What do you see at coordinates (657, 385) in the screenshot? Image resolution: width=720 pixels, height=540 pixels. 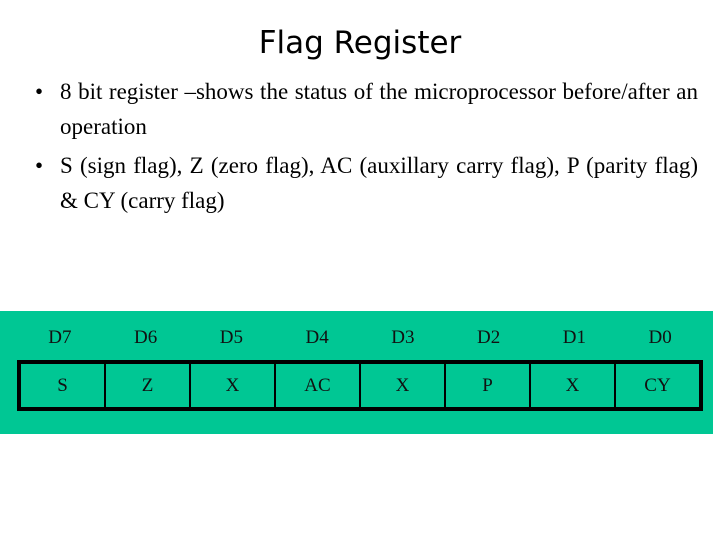 I see `register-cell-d0: CY` at bounding box center [657, 385].